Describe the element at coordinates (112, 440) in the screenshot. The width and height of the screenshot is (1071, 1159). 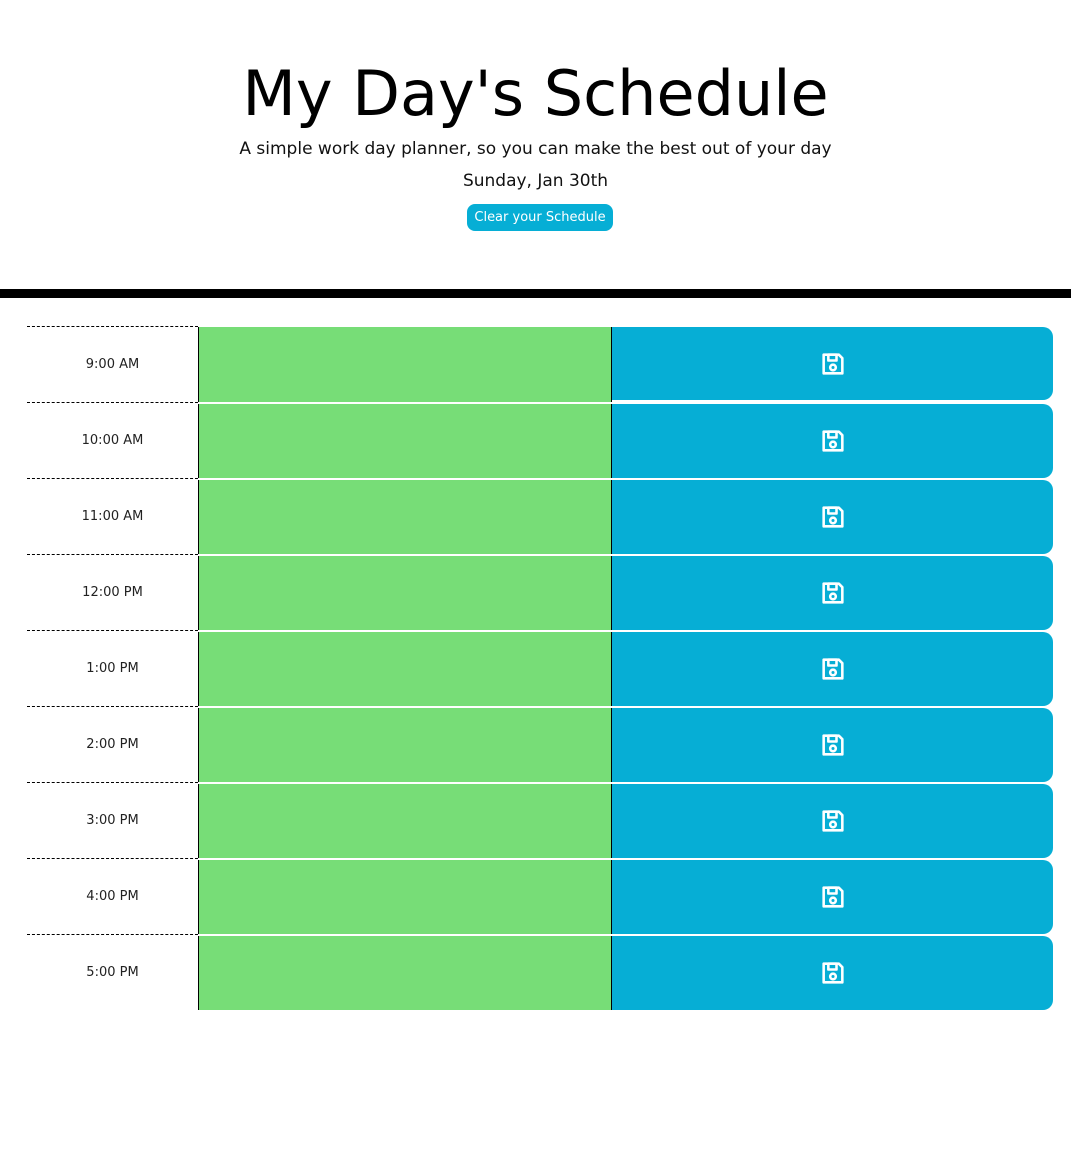
I see `hour-label: 10:00 AM` at that location.